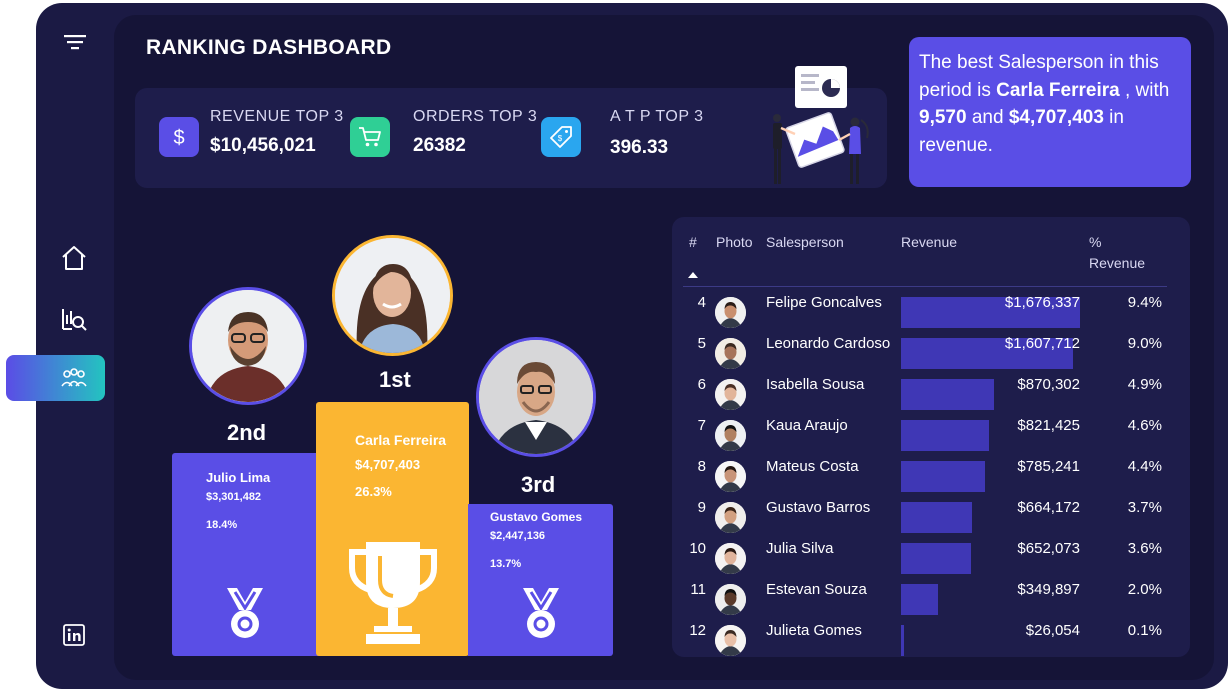 This screenshot has height=691, width=1232. What do you see at coordinates (74, 635) in the screenshot?
I see `linkedin-icon` at bounding box center [74, 635].